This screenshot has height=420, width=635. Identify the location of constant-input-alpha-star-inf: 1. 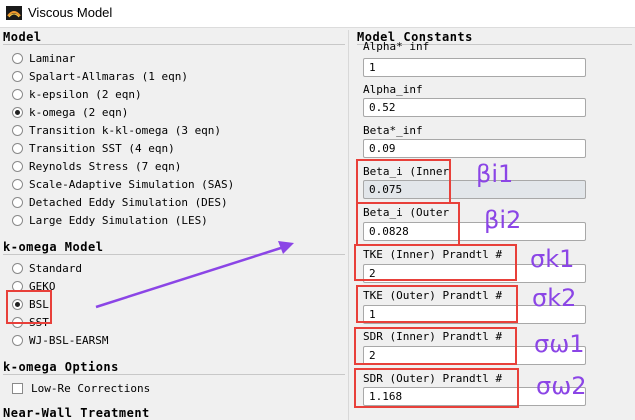
(474, 67).